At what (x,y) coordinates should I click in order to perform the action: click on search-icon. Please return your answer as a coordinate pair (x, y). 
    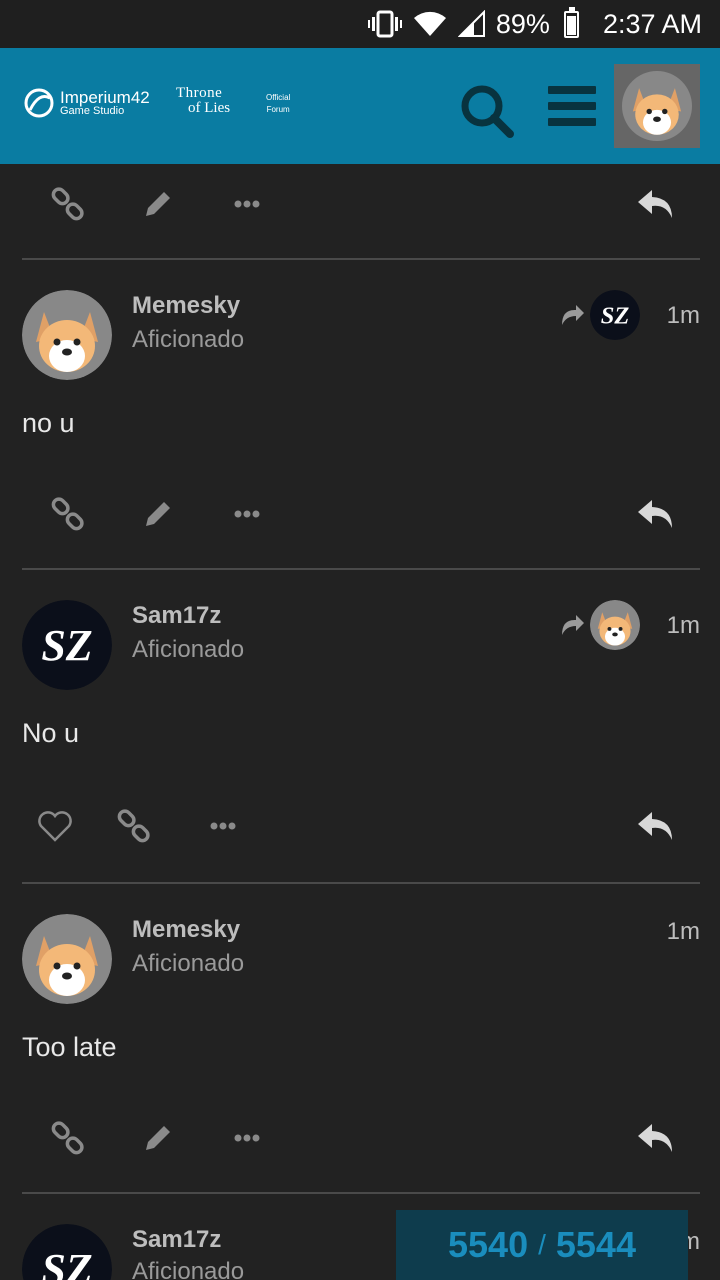
    Looking at the image, I should click on (487, 111).